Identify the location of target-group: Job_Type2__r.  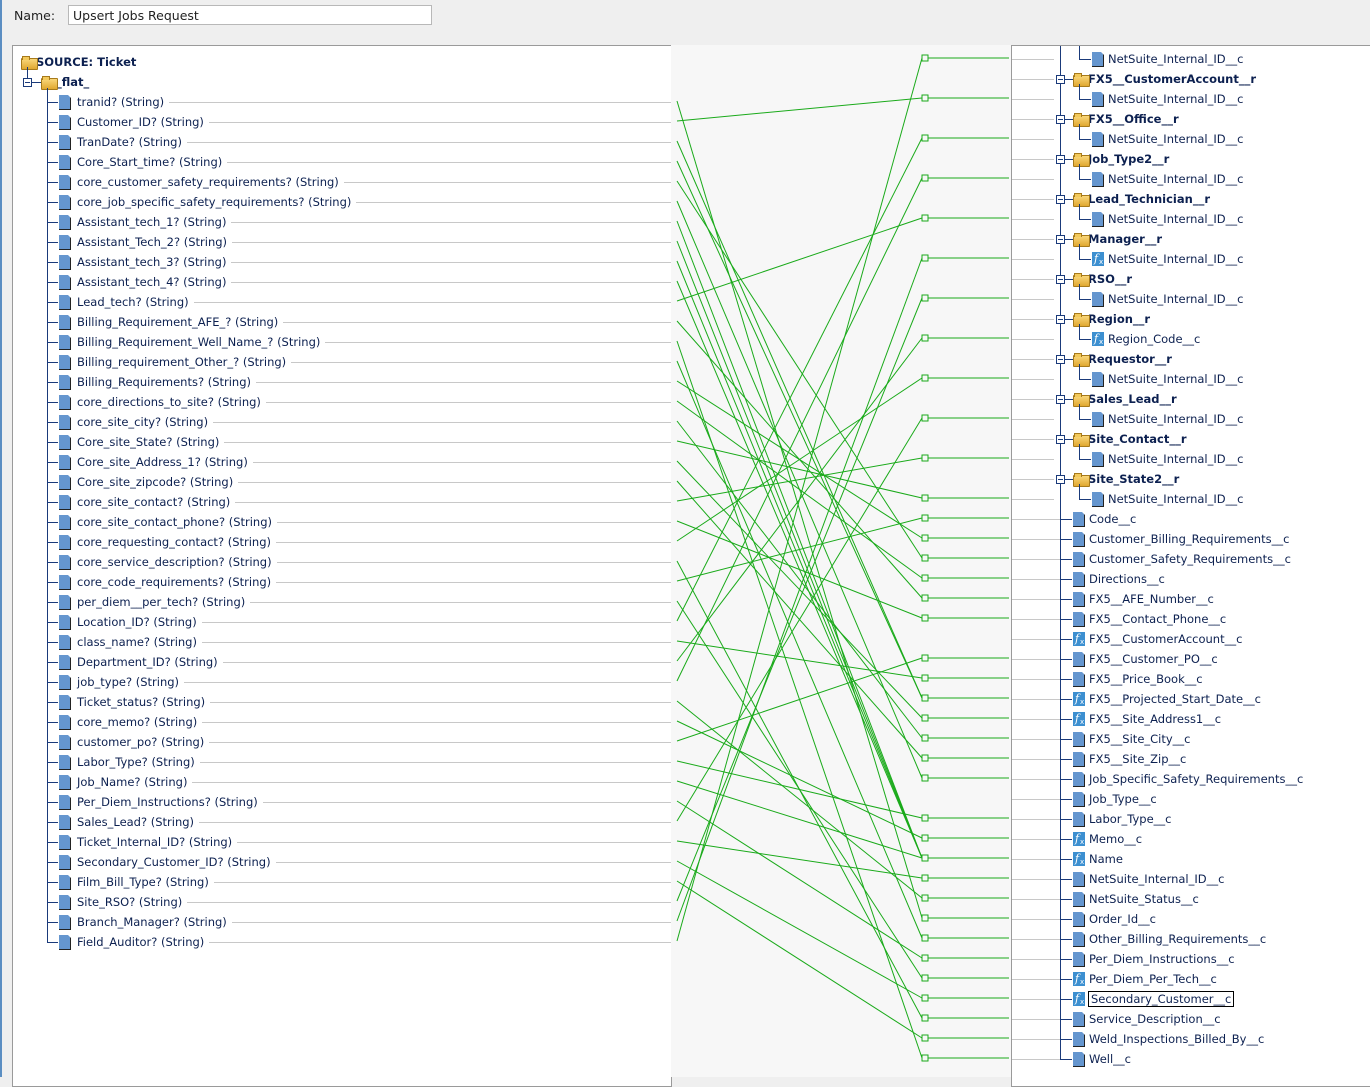
(1121, 159).